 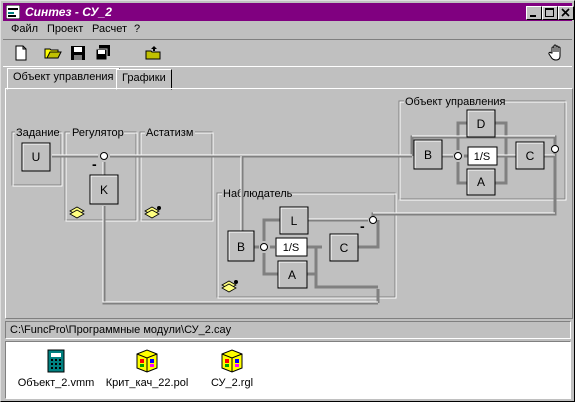 I want to click on toolbar, so click(x=287, y=53).